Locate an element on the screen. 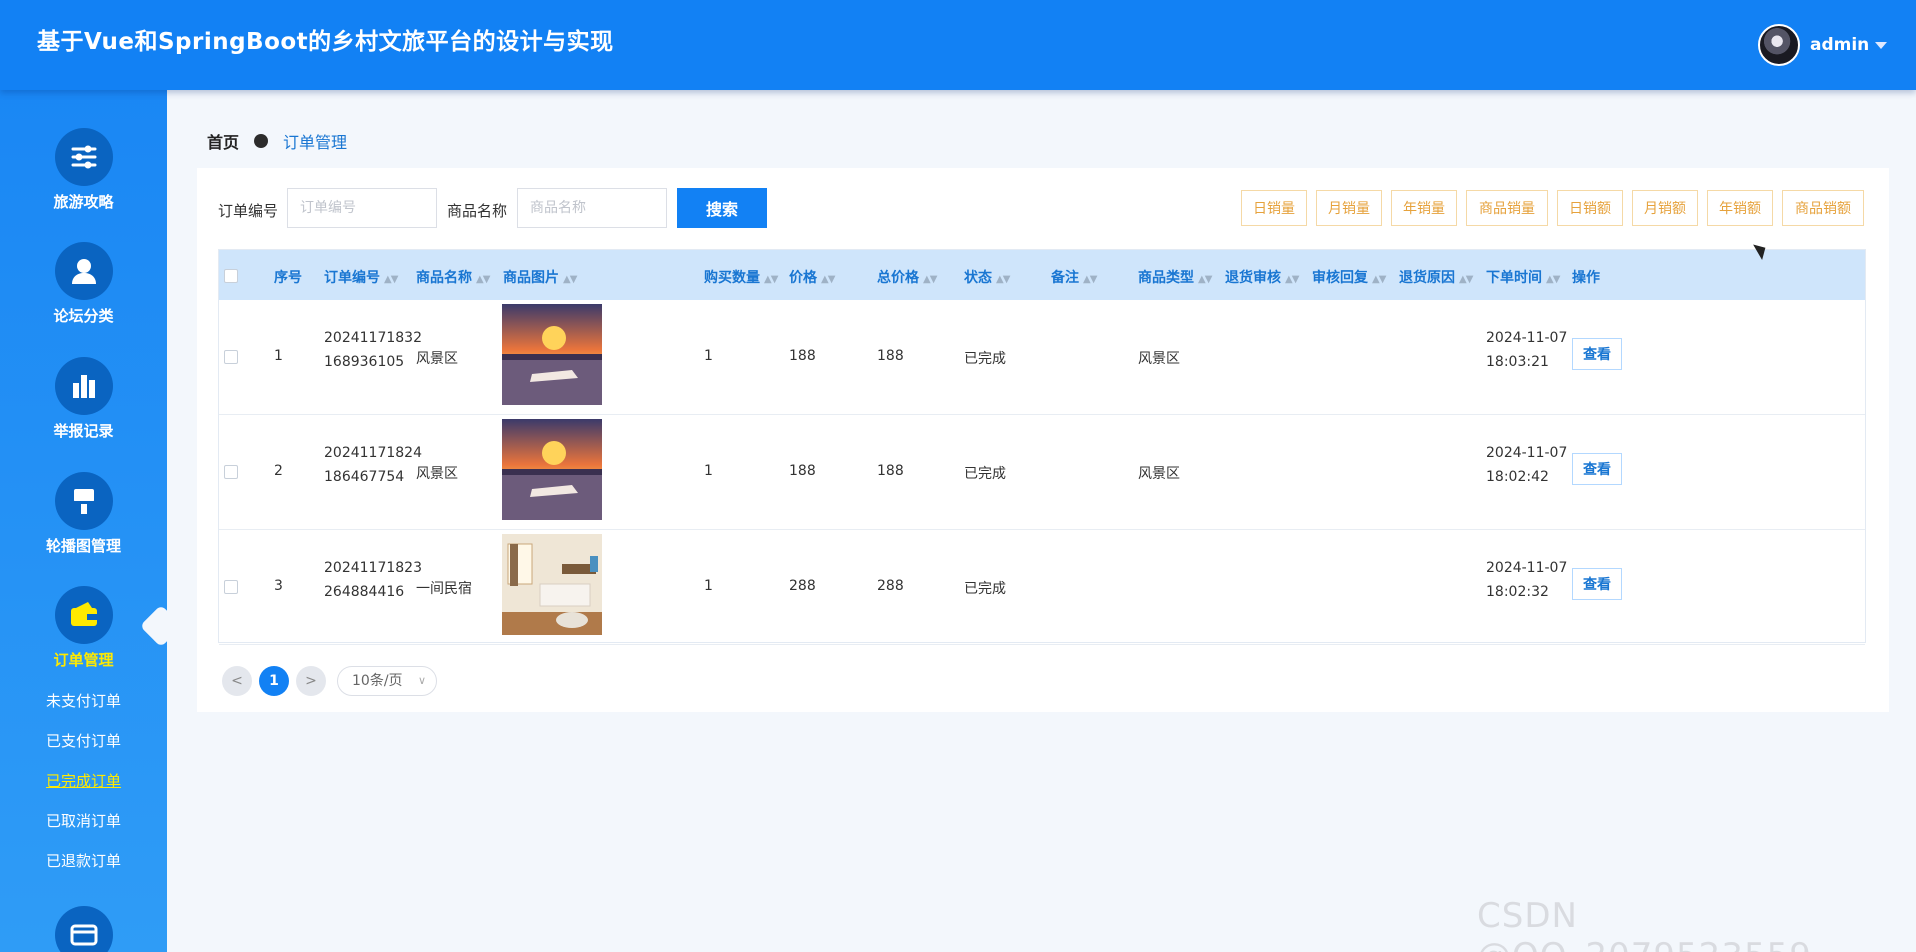  yearly-sales-qty-button: 年销量 is located at coordinates (1424, 208).